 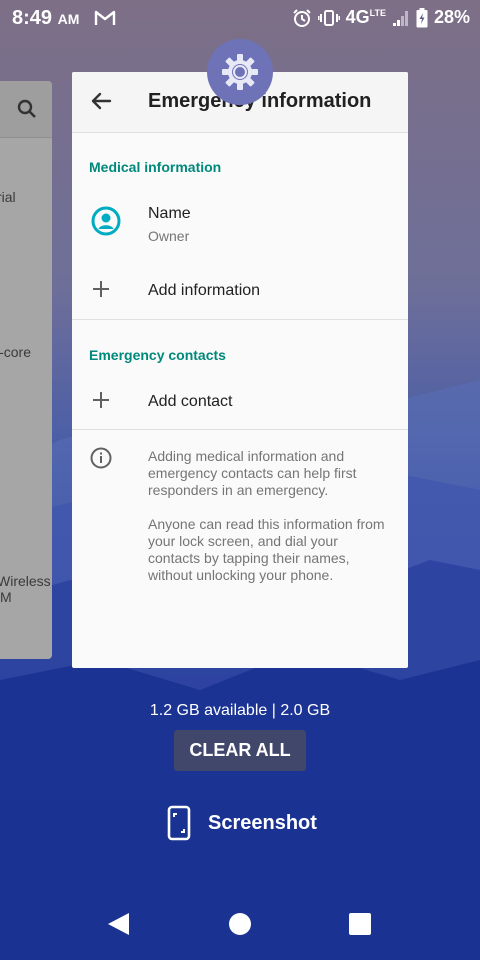 I want to click on network-indicator: 4GLTE, so click(x=366, y=17).